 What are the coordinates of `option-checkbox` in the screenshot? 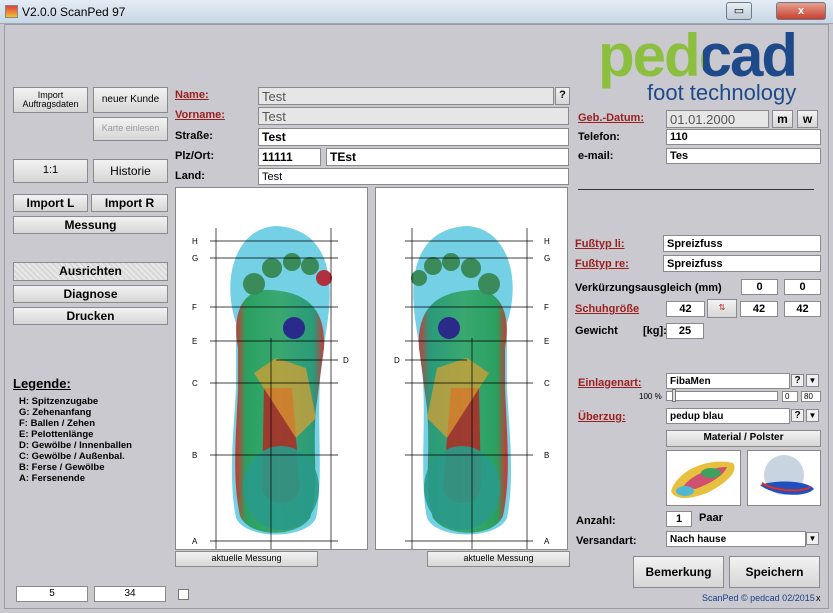 It's located at (183, 594).